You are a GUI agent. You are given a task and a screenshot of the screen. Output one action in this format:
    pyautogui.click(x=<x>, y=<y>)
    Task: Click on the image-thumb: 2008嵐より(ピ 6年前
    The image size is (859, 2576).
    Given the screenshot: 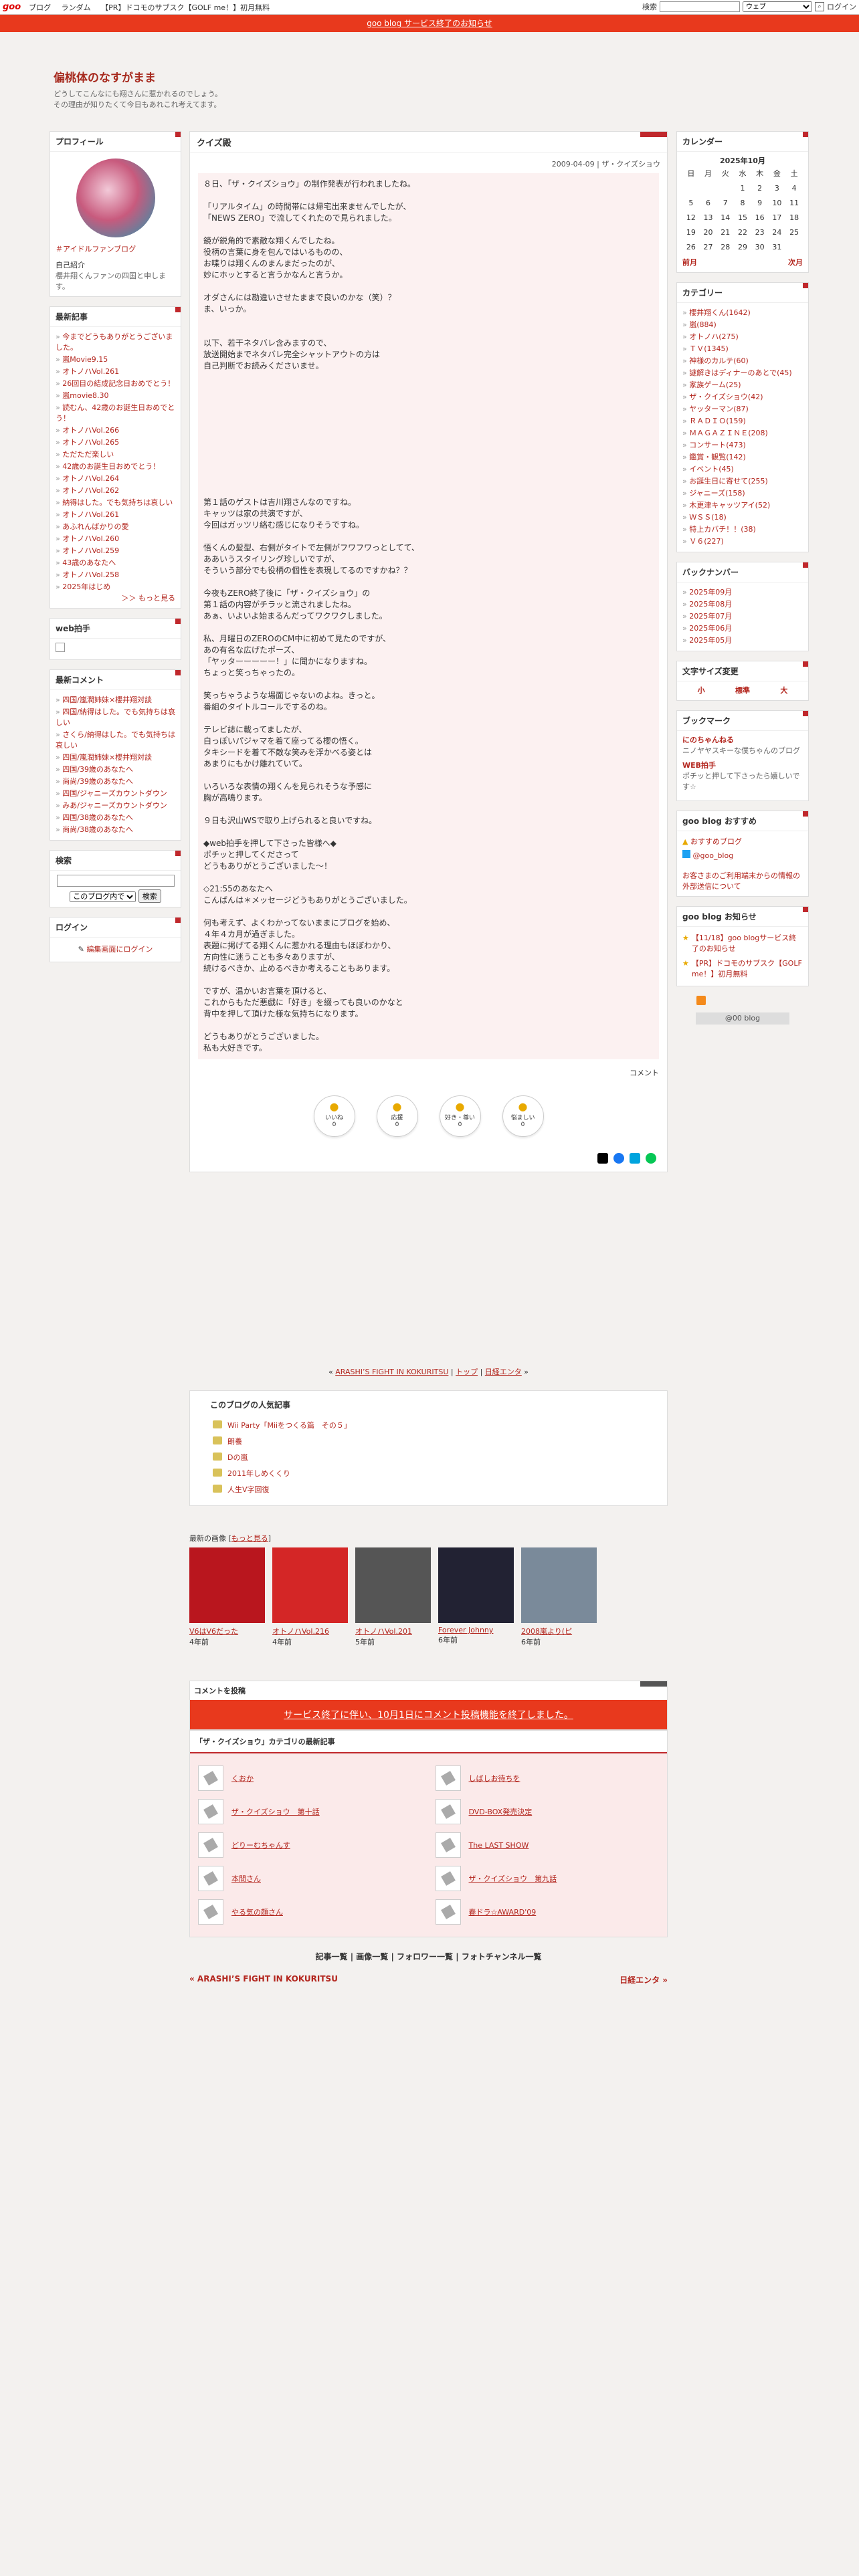 What is the action you would take?
    pyautogui.click(x=559, y=1597)
    